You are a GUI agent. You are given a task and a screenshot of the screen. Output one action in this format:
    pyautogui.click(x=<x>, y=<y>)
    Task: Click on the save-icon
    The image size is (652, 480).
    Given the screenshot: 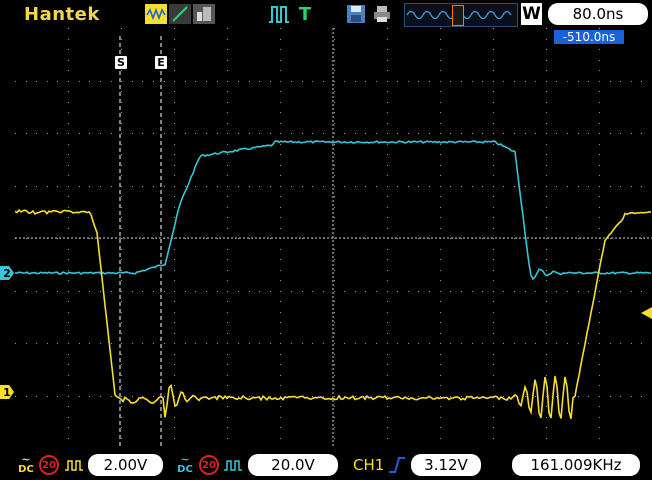 What is the action you would take?
    pyautogui.click(x=356, y=14)
    